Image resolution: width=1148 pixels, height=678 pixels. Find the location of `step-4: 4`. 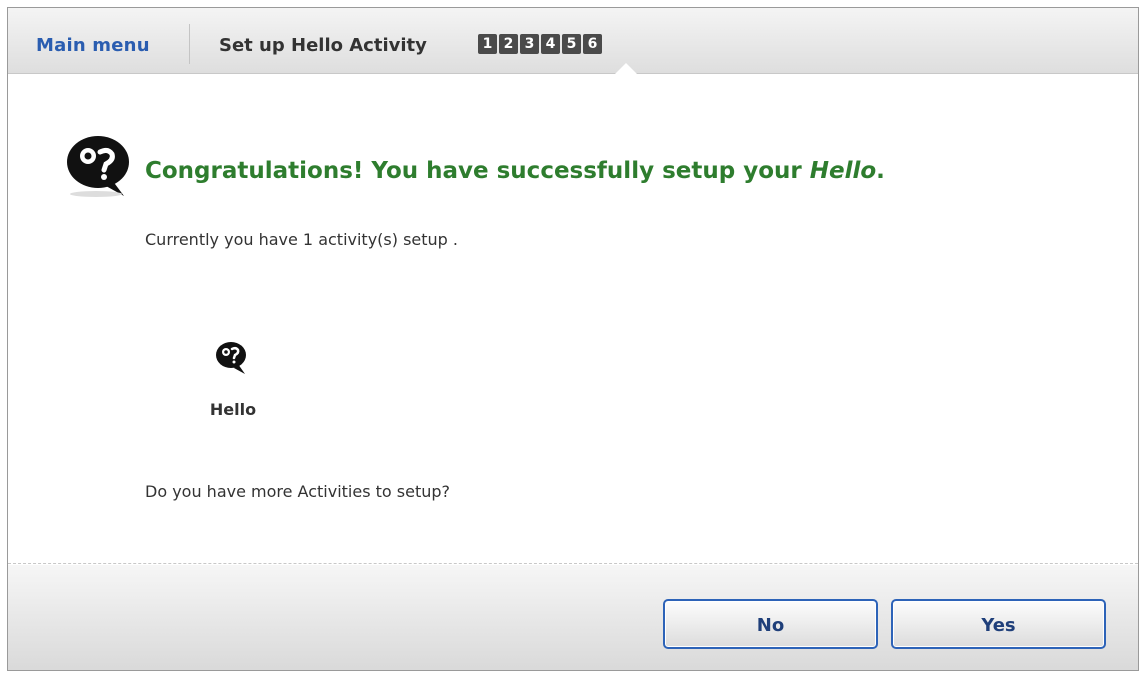

step-4: 4 is located at coordinates (550, 44).